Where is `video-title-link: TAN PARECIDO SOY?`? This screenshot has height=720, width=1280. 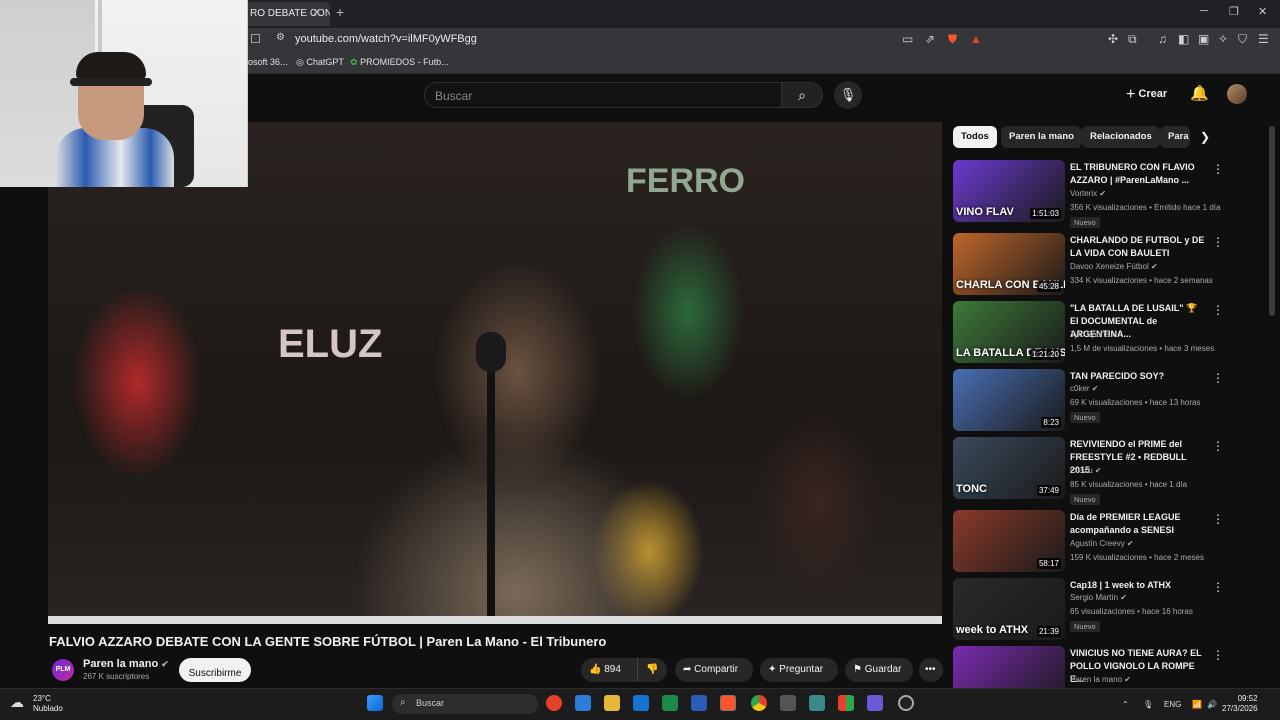
video-title-link: TAN PARECIDO SOY? is located at coordinates (1139, 376).